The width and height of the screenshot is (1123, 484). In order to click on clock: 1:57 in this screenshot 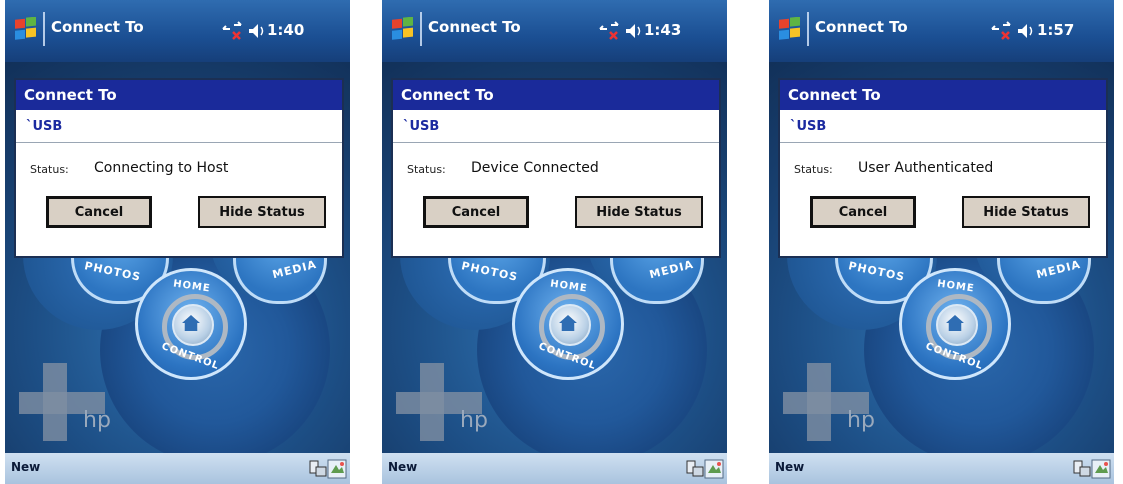, I will do `click(1055, 30)`.